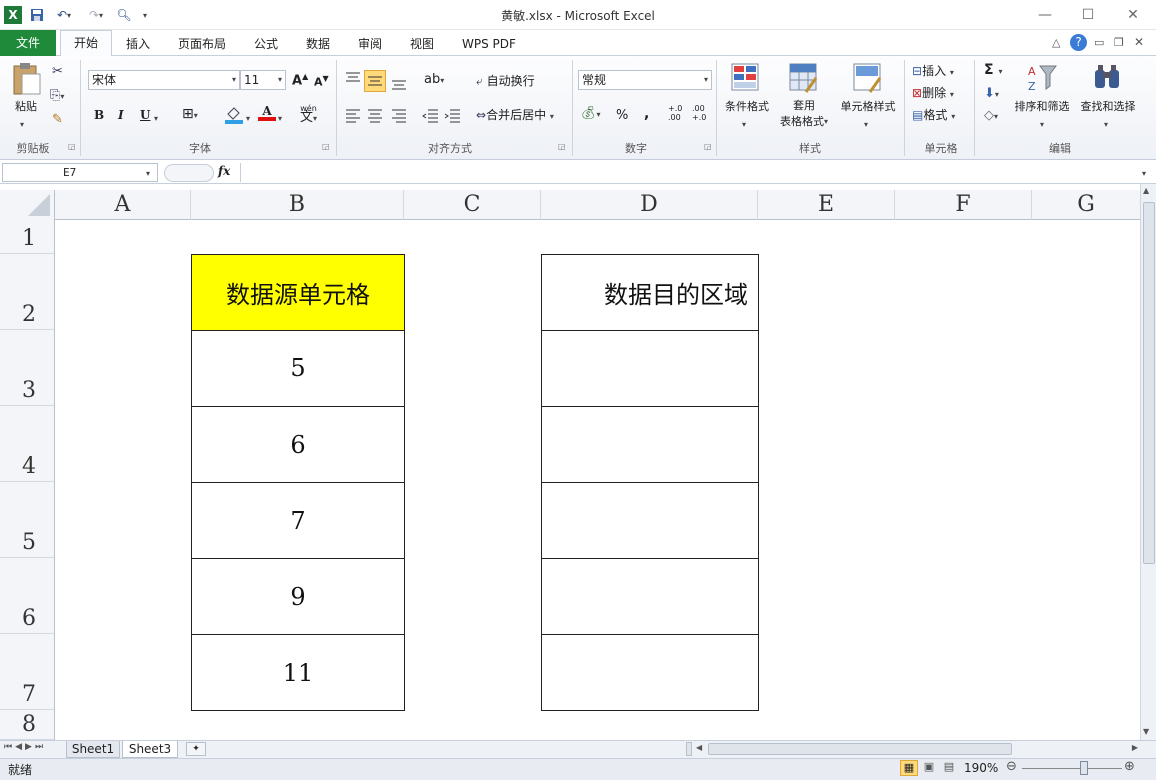 Image resolution: width=1156 pixels, height=780 pixels. I want to click on column-header-c: C, so click(472, 205).